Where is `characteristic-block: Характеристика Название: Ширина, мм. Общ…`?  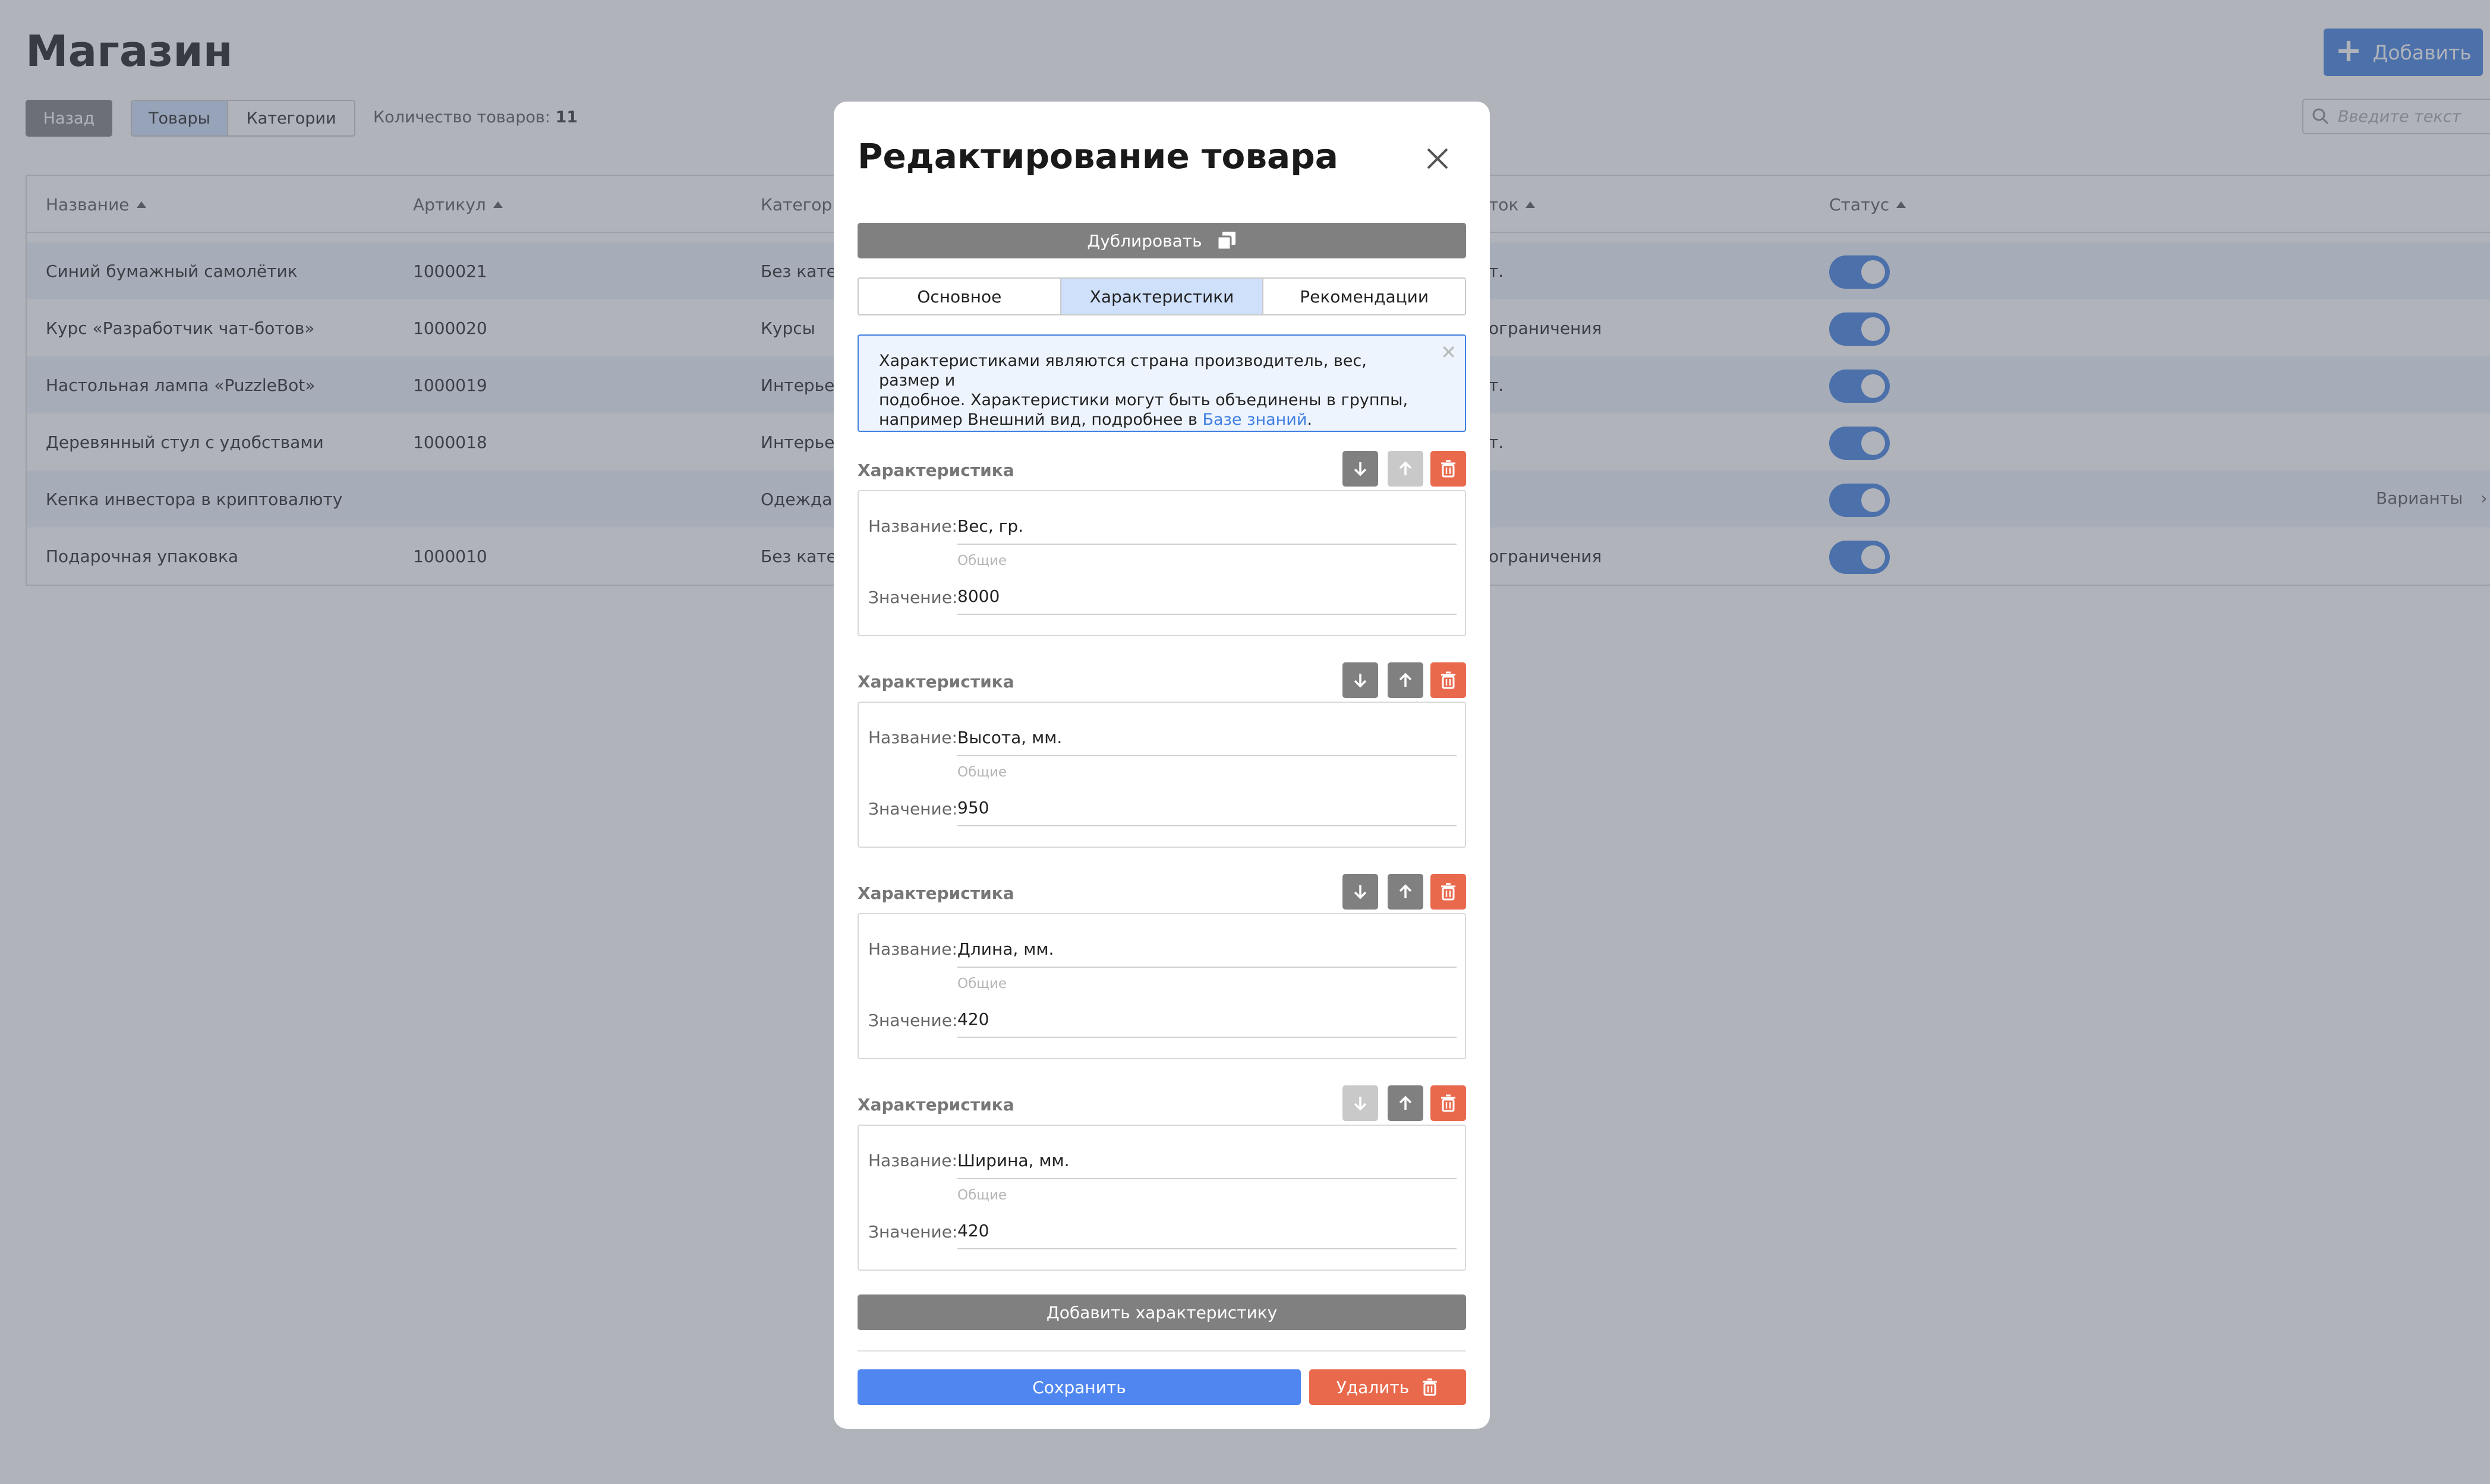
characteristic-block: Характеристика Название: Ширина, мм. Общ… is located at coordinates (1162, 1178).